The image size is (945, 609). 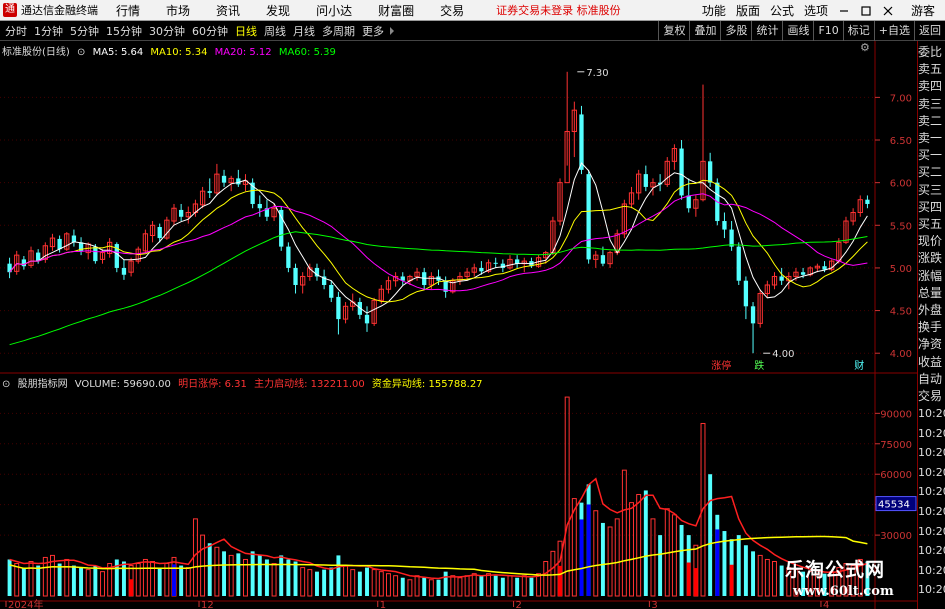 I want to click on menu-item-exchange: 市场, so click(x=178, y=10).